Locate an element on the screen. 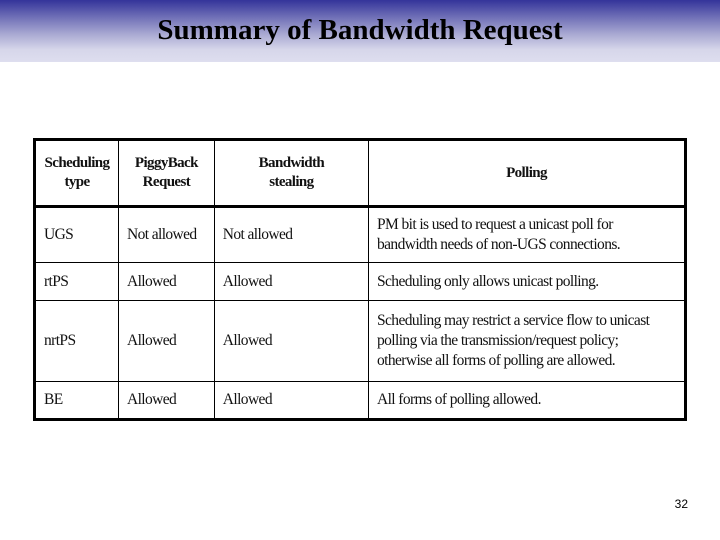 The height and width of the screenshot is (540, 720). page-number: 32 is located at coordinates (681, 504).